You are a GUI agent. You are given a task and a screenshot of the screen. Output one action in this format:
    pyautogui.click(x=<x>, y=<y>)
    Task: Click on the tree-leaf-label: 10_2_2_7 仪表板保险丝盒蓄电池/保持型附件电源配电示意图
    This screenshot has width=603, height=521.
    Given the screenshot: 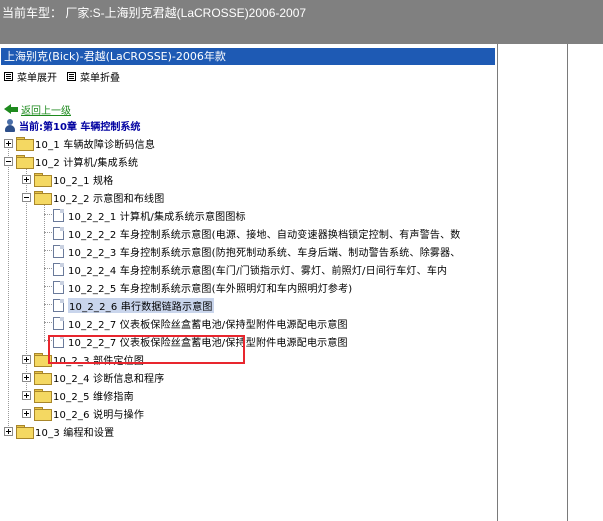 What is the action you would take?
    pyautogui.click(x=208, y=323)
    